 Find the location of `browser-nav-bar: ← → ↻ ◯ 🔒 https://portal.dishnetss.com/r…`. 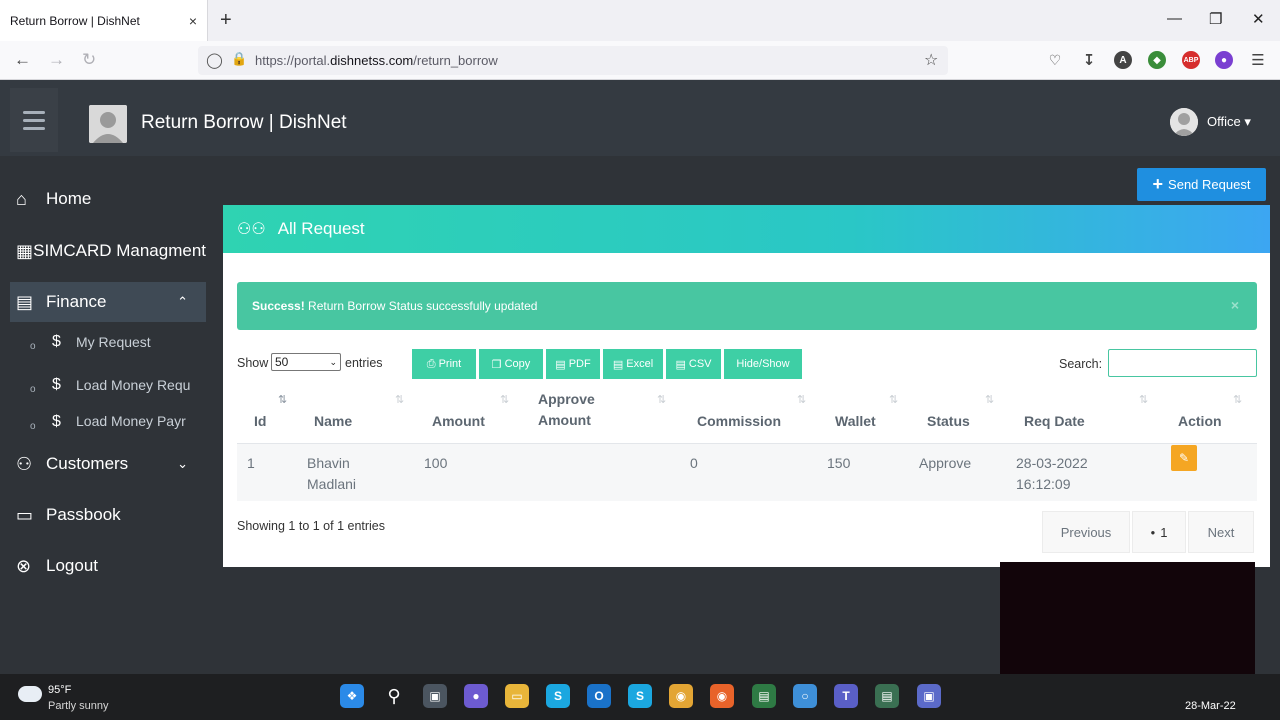

browser-nav-bar: ← → ↻ ◯ 🔒 https://portal.dishnetss.com/r… is located at coordinates (640, 60).